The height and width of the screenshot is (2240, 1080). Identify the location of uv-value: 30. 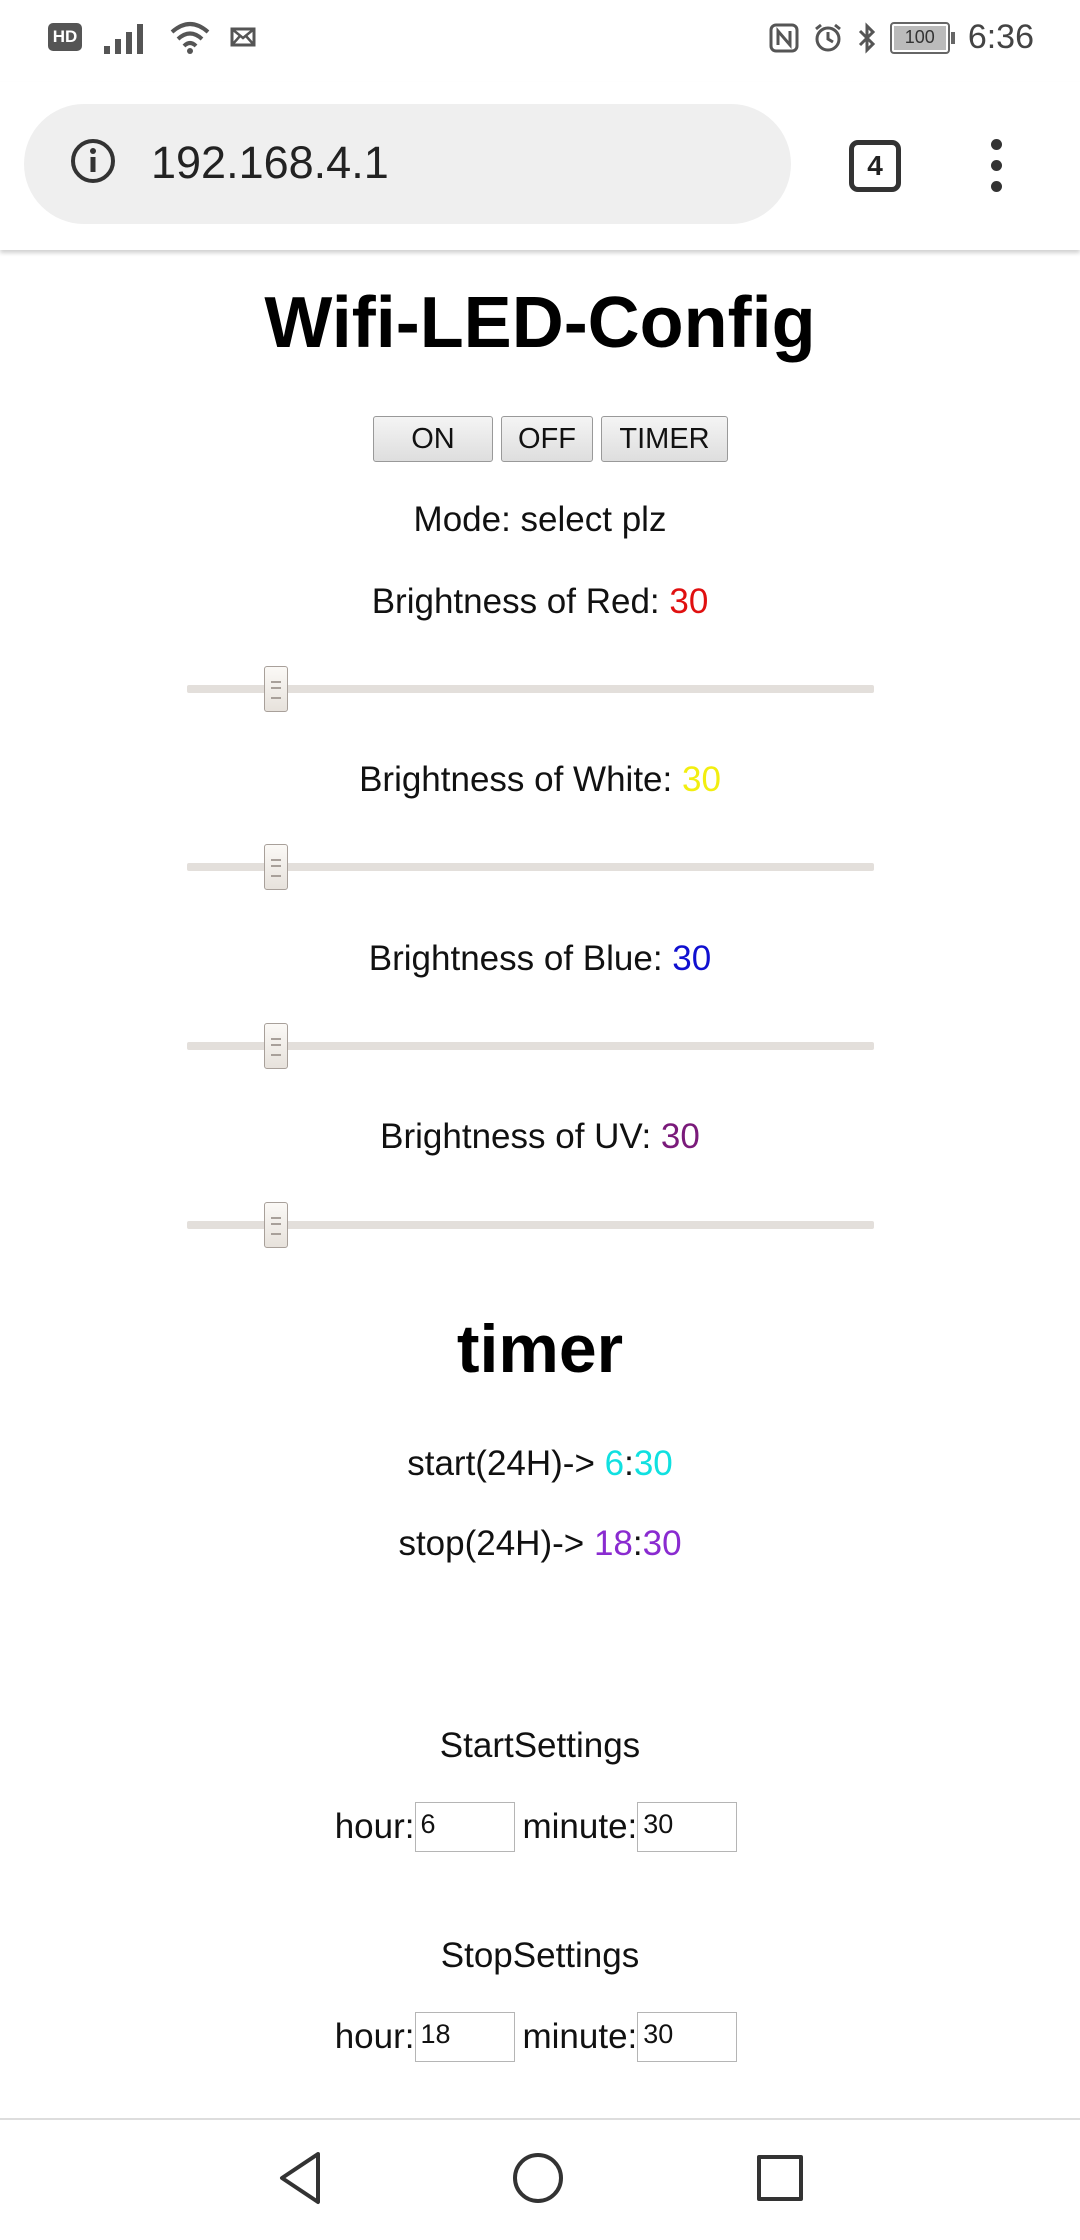
(680, 1136).